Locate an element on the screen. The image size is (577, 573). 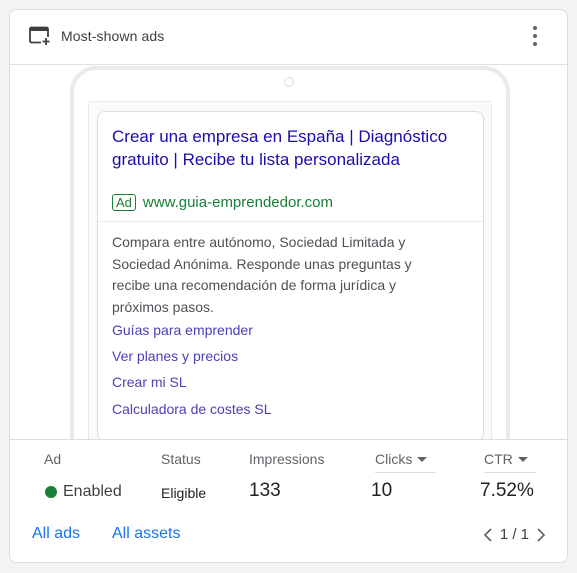
clicks-value: 10 is located at coordinates (382, 490).